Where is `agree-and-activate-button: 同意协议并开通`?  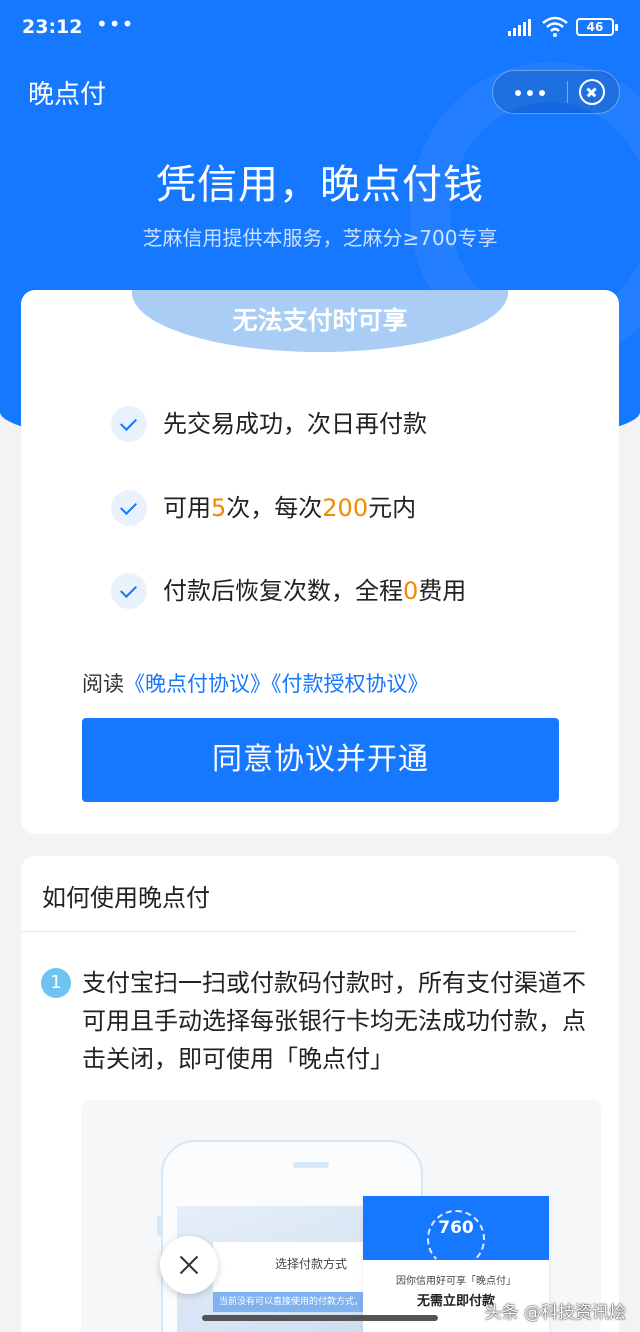 agree-and-activate-button: 同意协议并开通 is located at coordinates (320, 760).